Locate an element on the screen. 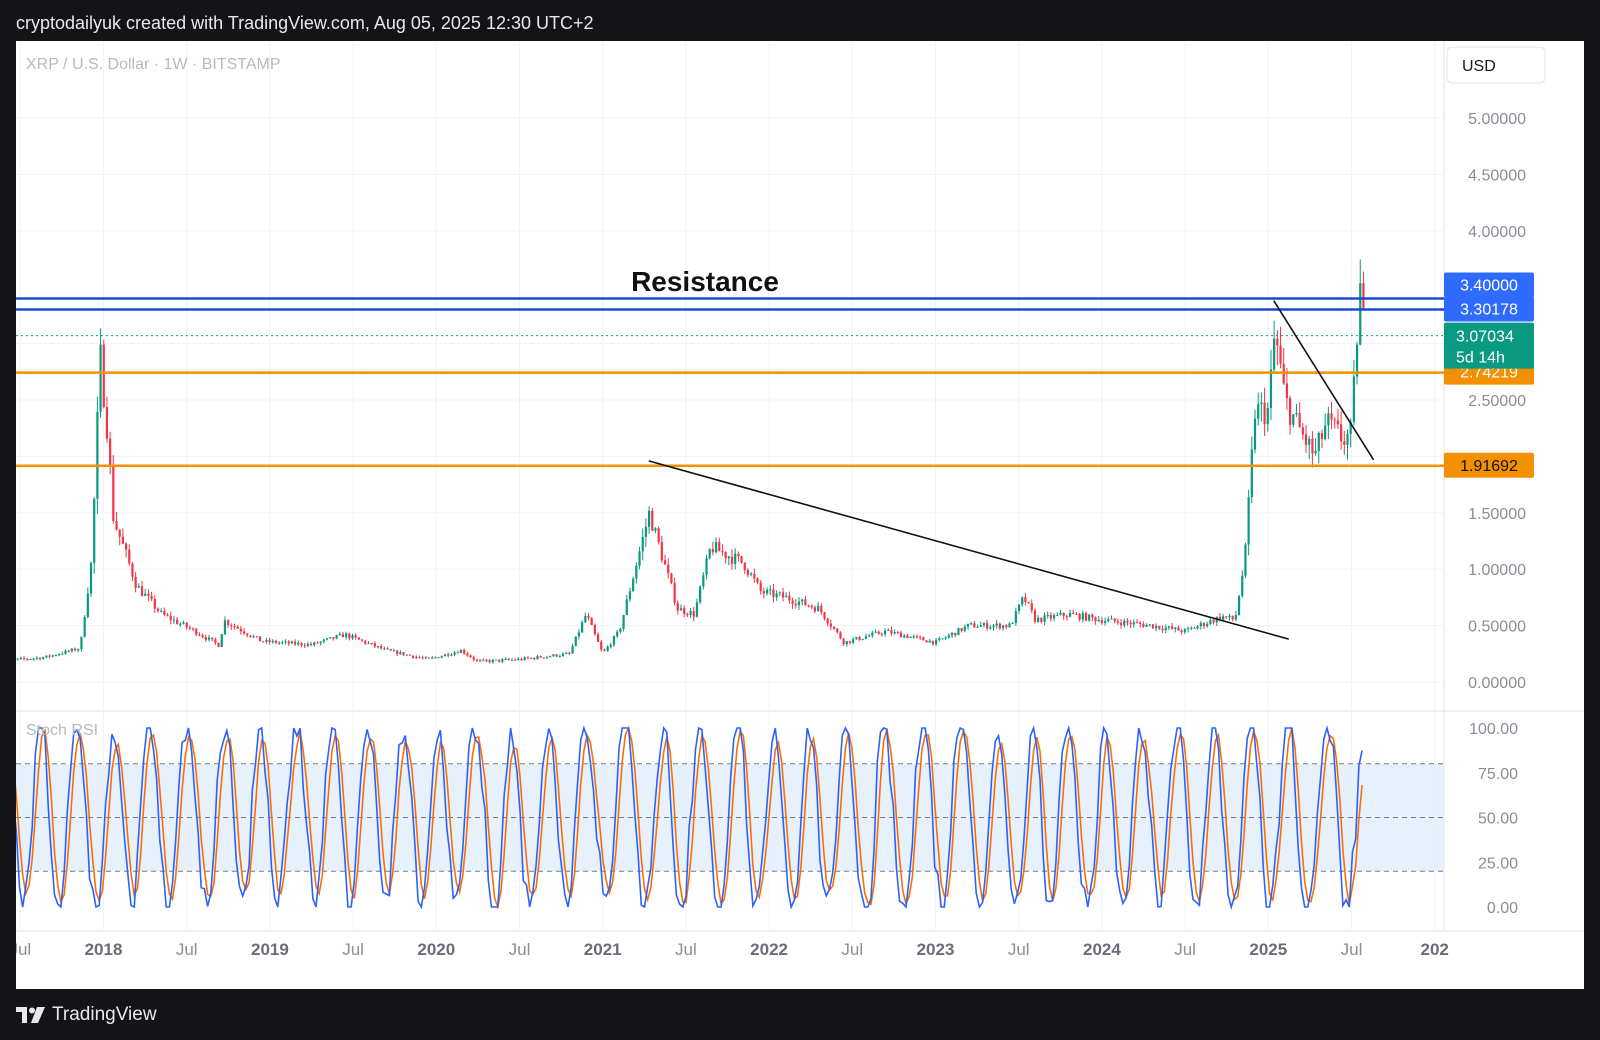 This screenshot has height=1040, width=1600. currency-button-label: USD is located at coordinates (1479, 66).